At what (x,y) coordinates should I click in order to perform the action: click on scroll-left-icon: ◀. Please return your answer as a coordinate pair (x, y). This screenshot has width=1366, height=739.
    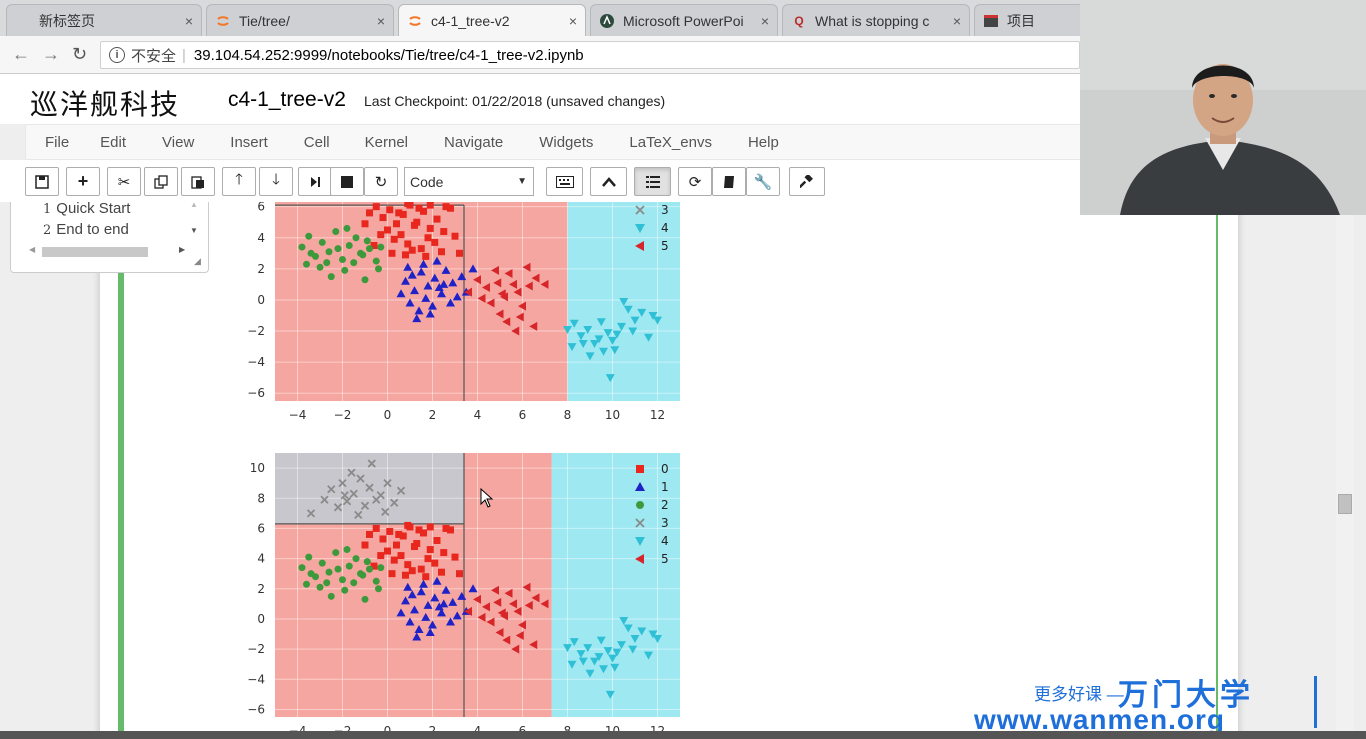
    Looking at the image, I should click on (32, 249).